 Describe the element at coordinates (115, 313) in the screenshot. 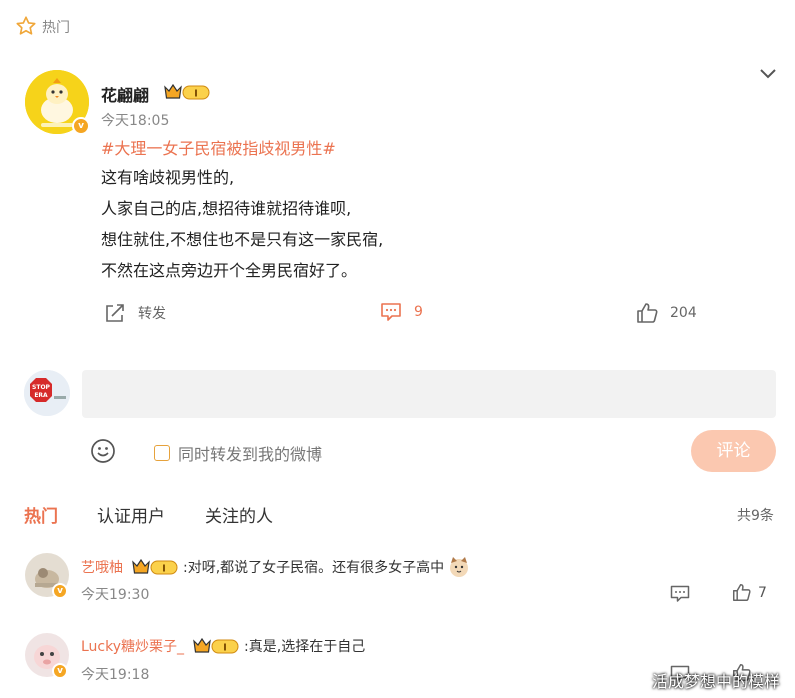

I see `share-icon` at that location.